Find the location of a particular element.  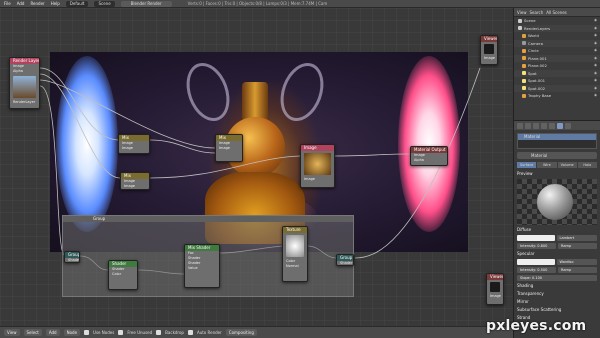

menu-file: File is located at coordinates (7, 3).